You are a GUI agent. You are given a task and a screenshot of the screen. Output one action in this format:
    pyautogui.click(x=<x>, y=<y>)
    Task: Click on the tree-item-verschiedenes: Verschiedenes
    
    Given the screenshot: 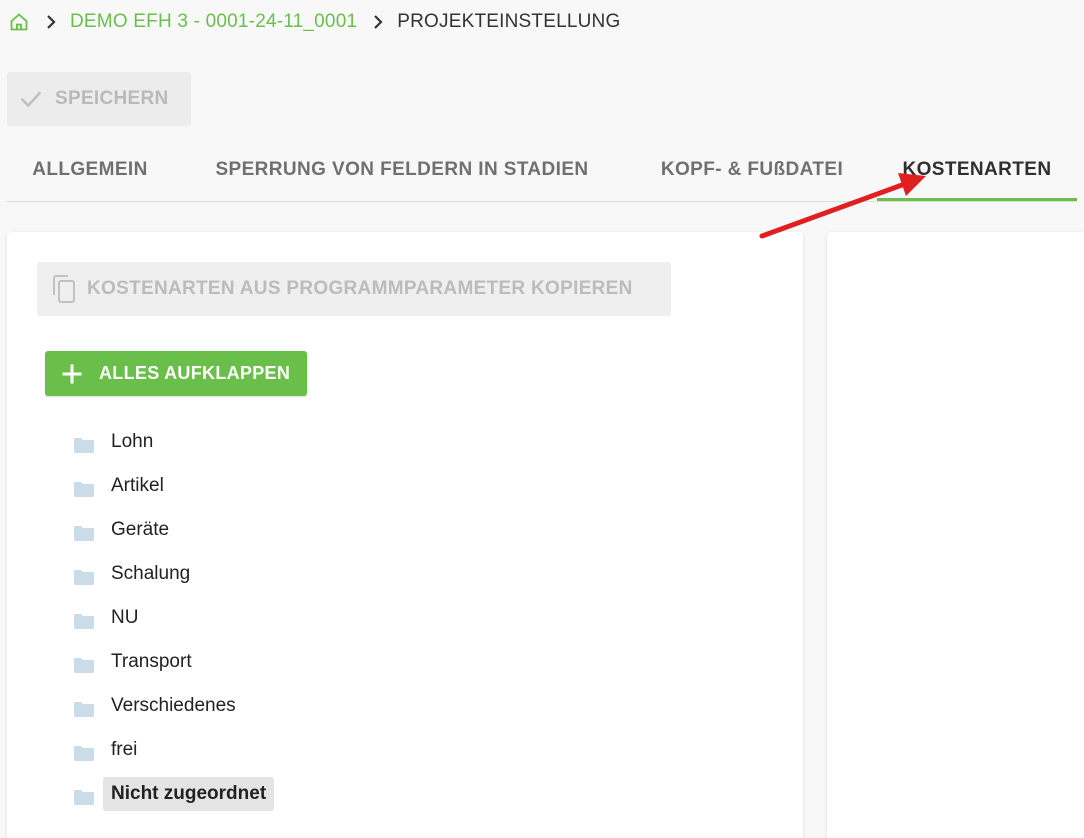 What is the action you would take?
    pyautogui.click(x=158, y=706)
    